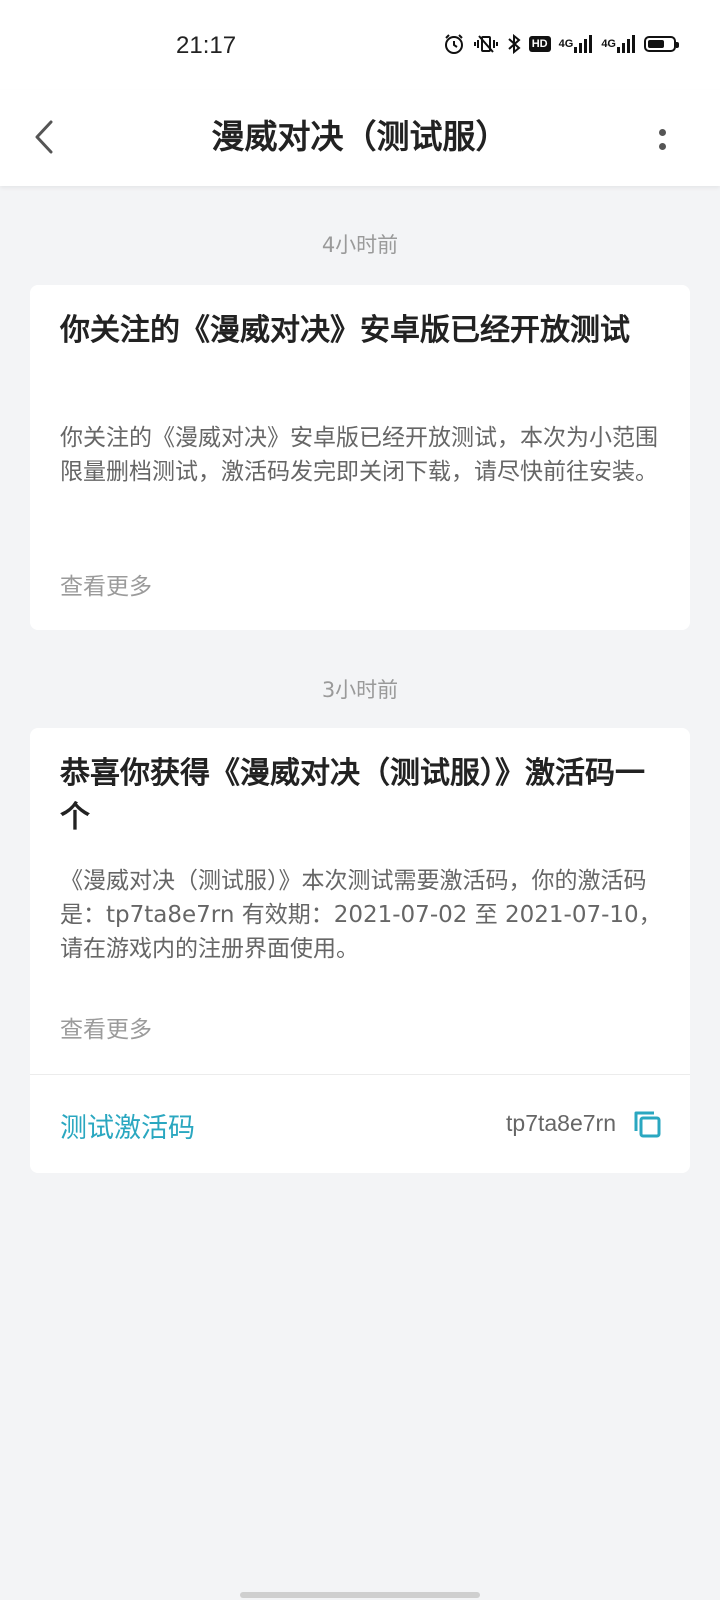  Describe the element at coordinates (360, 45) in the screenshot. I see `status-bar: 21:17 HD 4G 4G` at that location.